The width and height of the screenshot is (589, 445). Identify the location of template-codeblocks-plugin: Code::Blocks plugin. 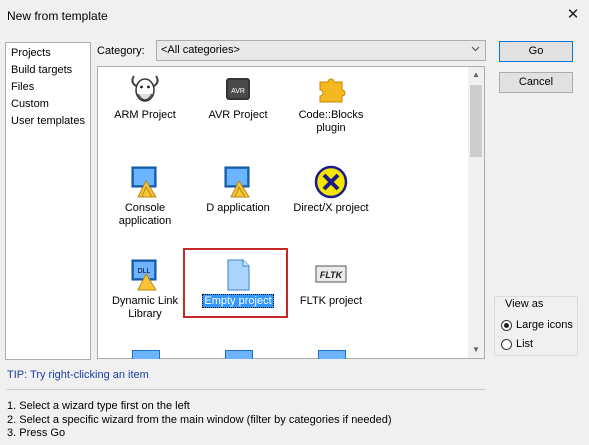
(331, 103).